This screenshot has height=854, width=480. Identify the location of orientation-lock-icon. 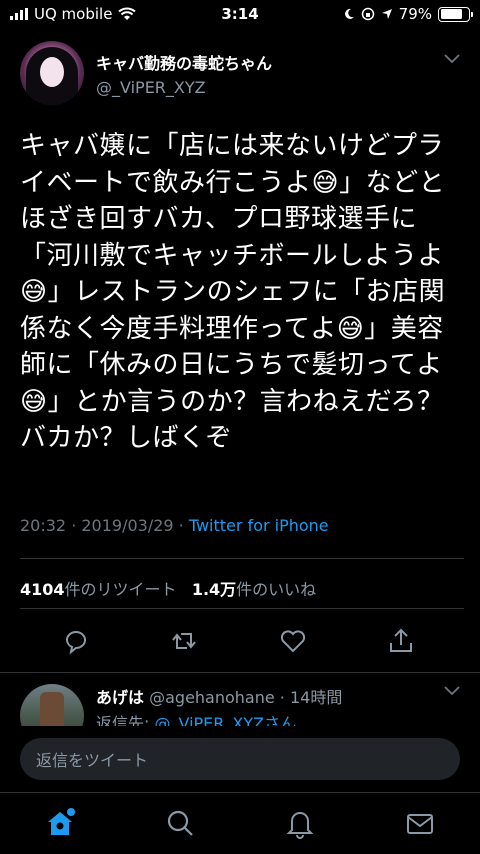
(367, 14).